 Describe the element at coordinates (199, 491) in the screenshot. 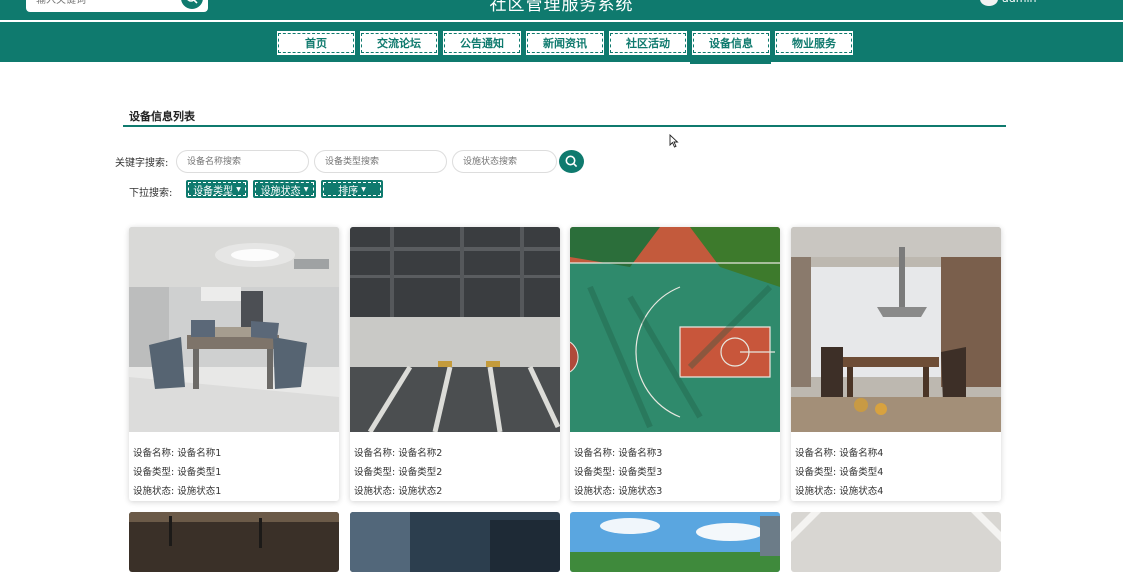

I see `facility-status: 设施状态1` at that location.